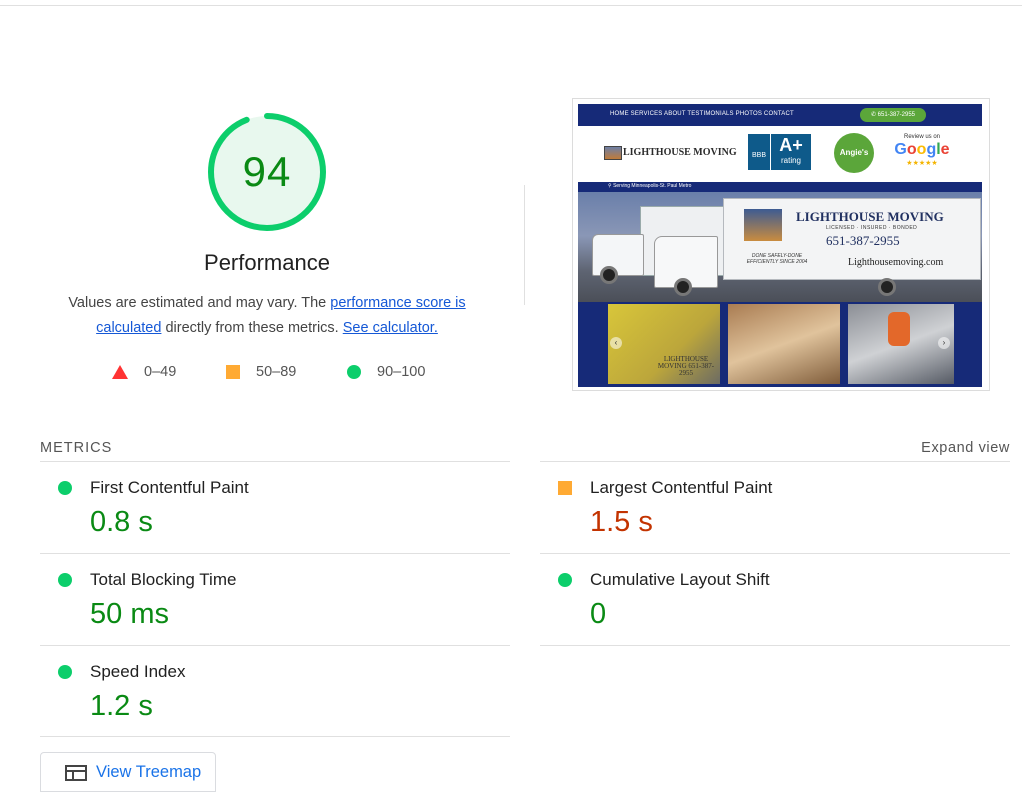 This screenshot has width=1022, height=792. What do you see at coordinates (76, 448) in the screenshot?
I see `metrics-heading: METRICS` at bounding box center [76, 448].